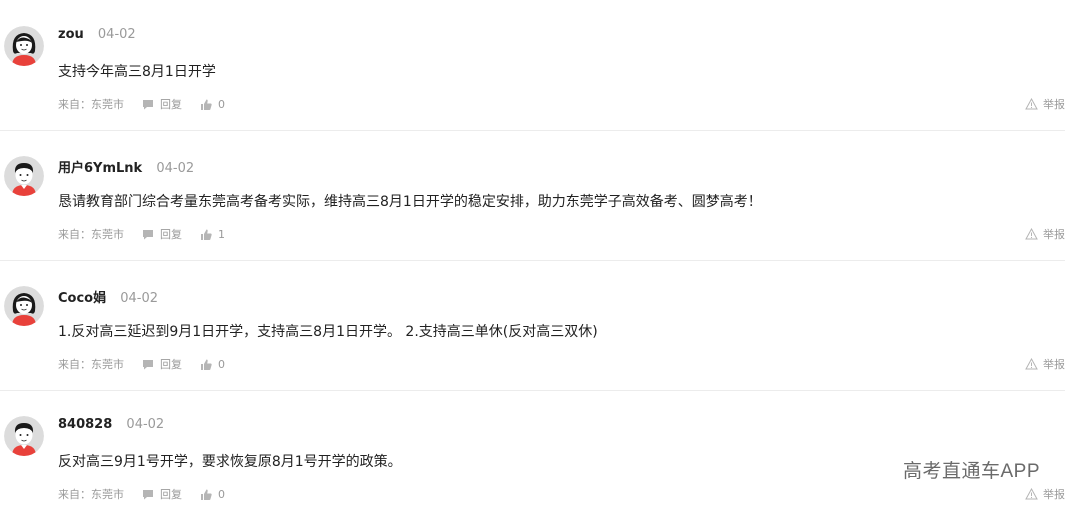 The image size is (1080, 520). I want to click on watermark: 高考直通车APP, so click(972, 471).